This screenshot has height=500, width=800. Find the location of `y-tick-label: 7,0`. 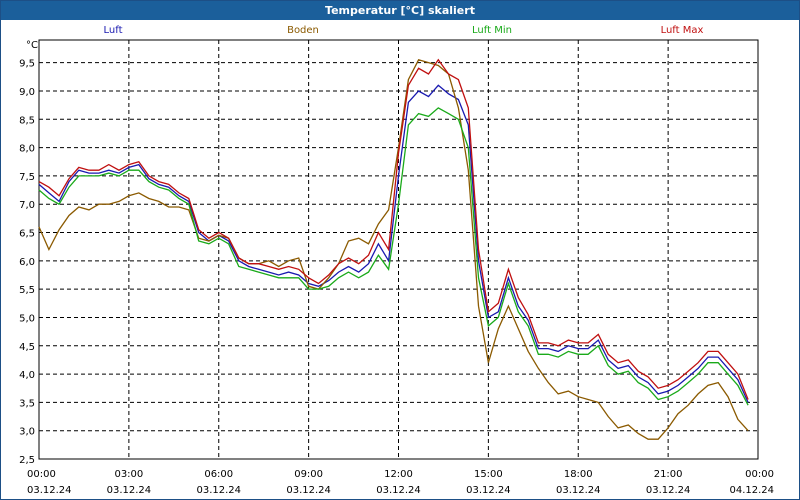

y-tick-label: 7,0 is located at coordinates (27, 205).